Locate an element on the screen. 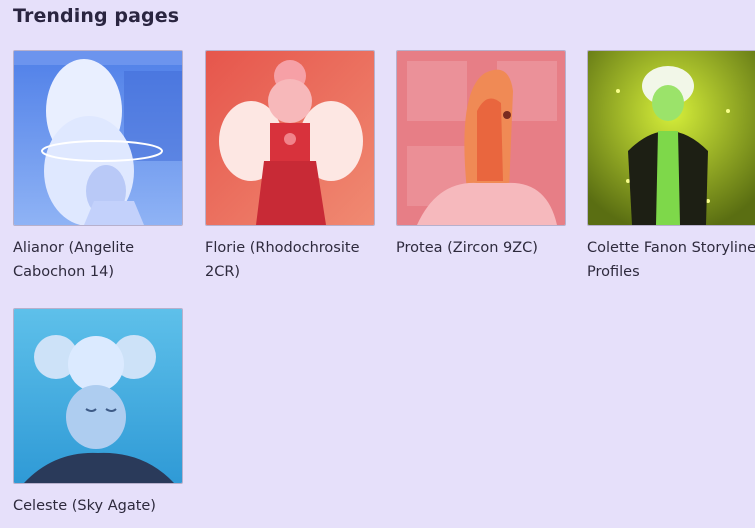 The width and height of the screenshot is (755, 528). page-title: Florie (Rhodochrosite 2CR) is located at coordinates (290, 260).